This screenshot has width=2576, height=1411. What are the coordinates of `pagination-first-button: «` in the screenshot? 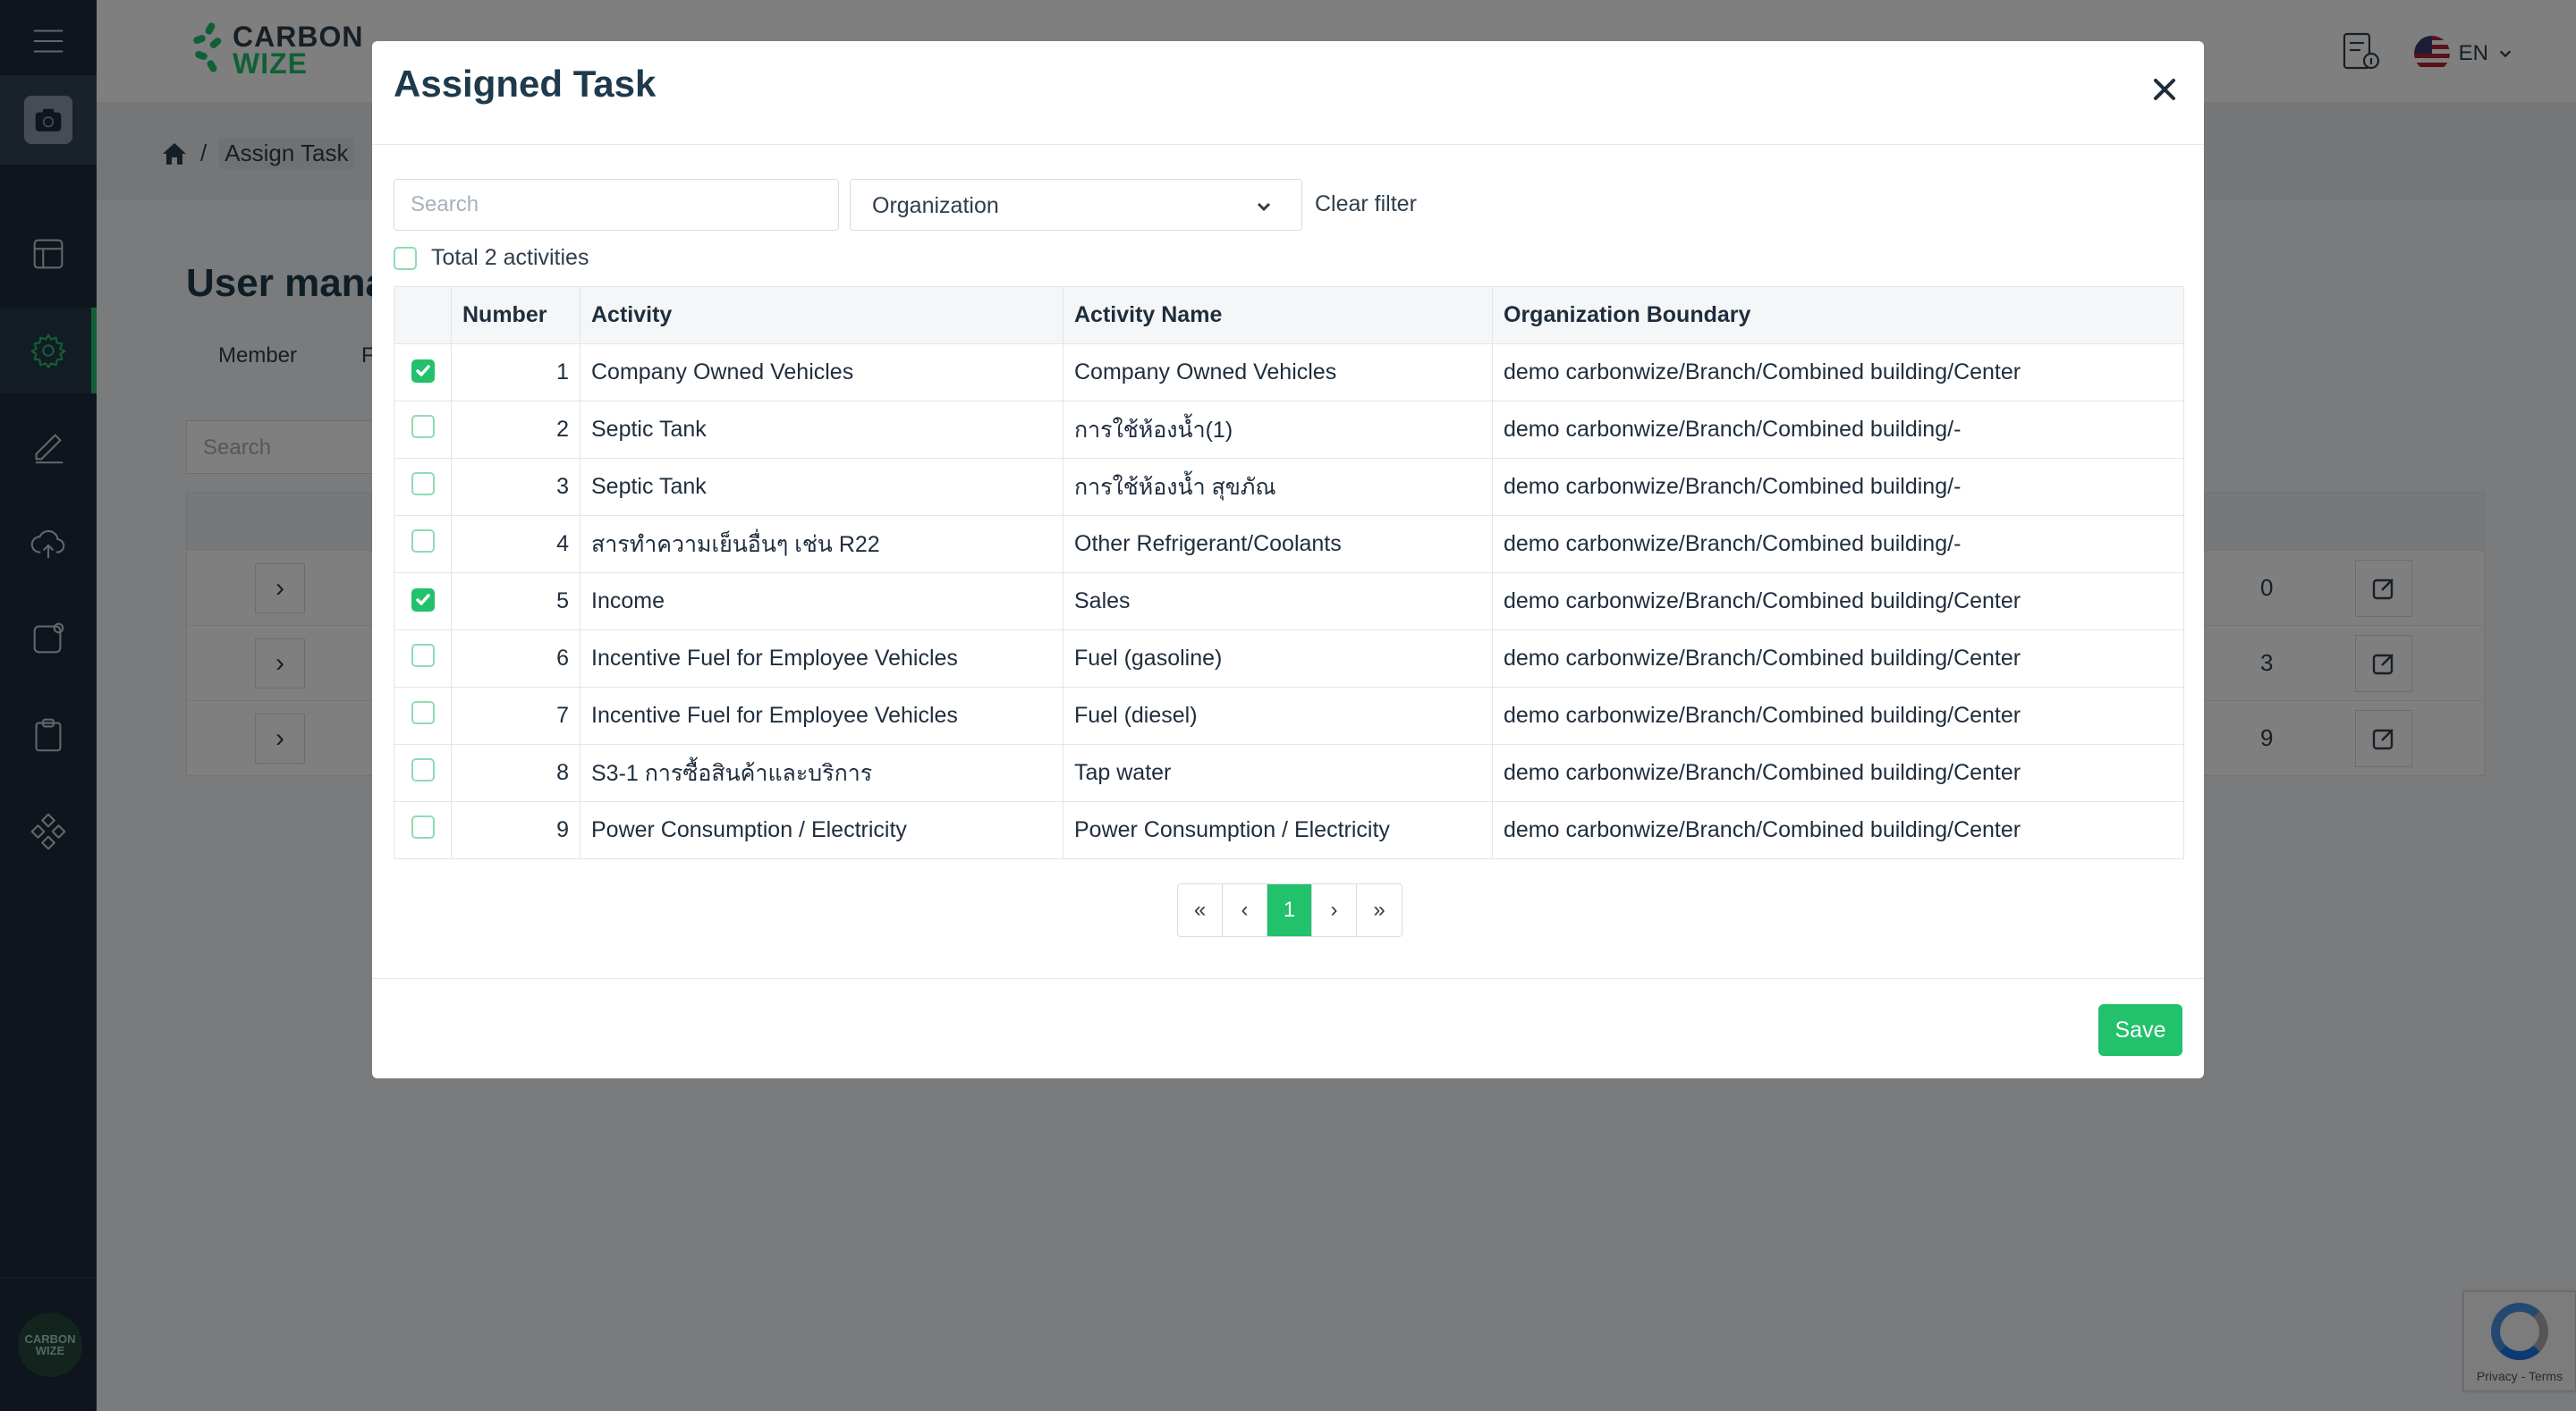 It's located at (1200, 910).